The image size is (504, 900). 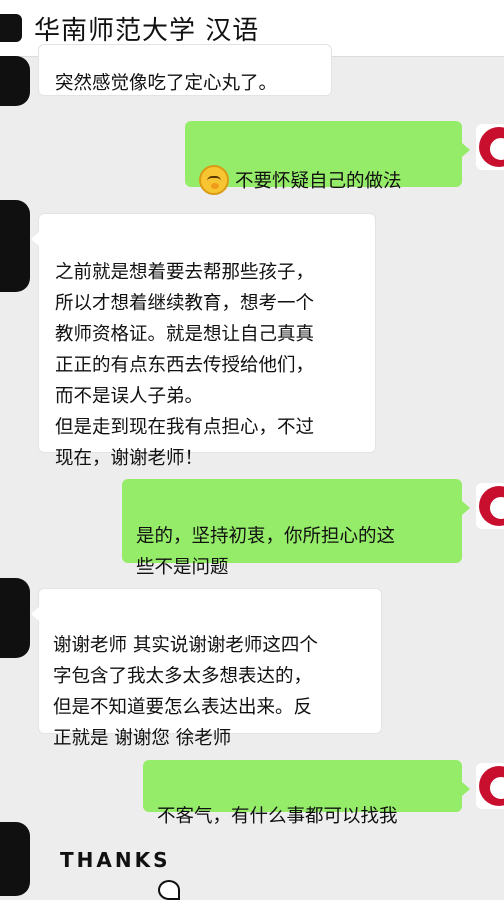 I want to click on message-bubble-incoming: 突然感觉像吃了定心丸了。, so click(x=185, y=70).